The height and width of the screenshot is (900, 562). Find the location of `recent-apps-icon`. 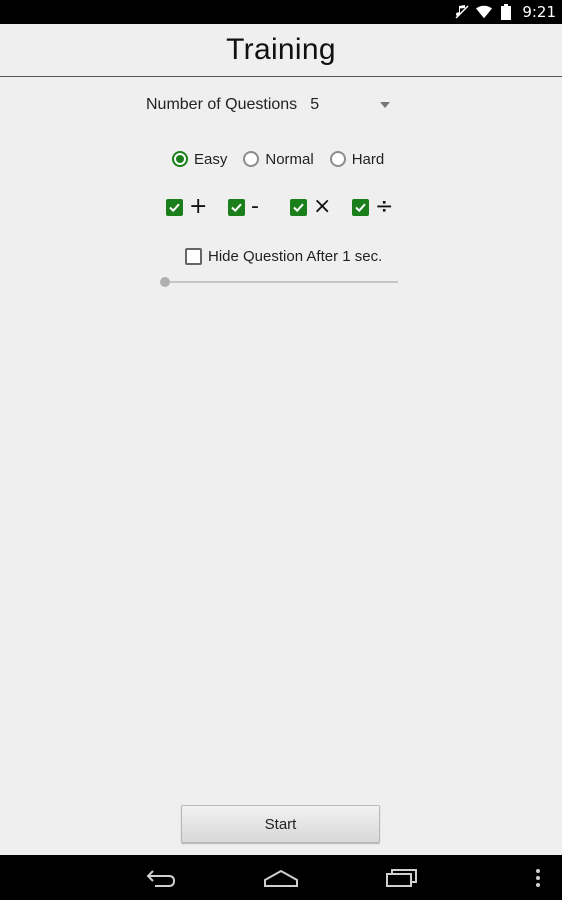

recent-apps-icon is located at coordinates (402, 877).